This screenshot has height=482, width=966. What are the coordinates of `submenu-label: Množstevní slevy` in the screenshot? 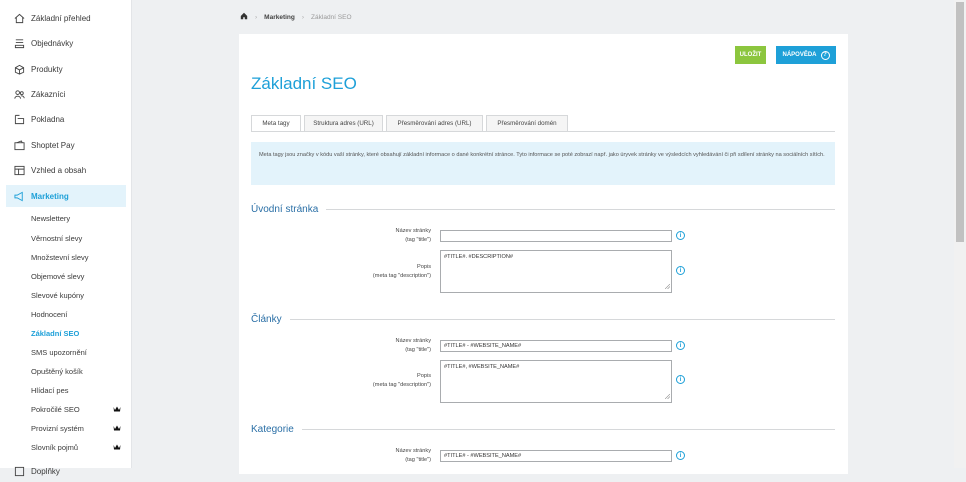 It's located at (60, 257).